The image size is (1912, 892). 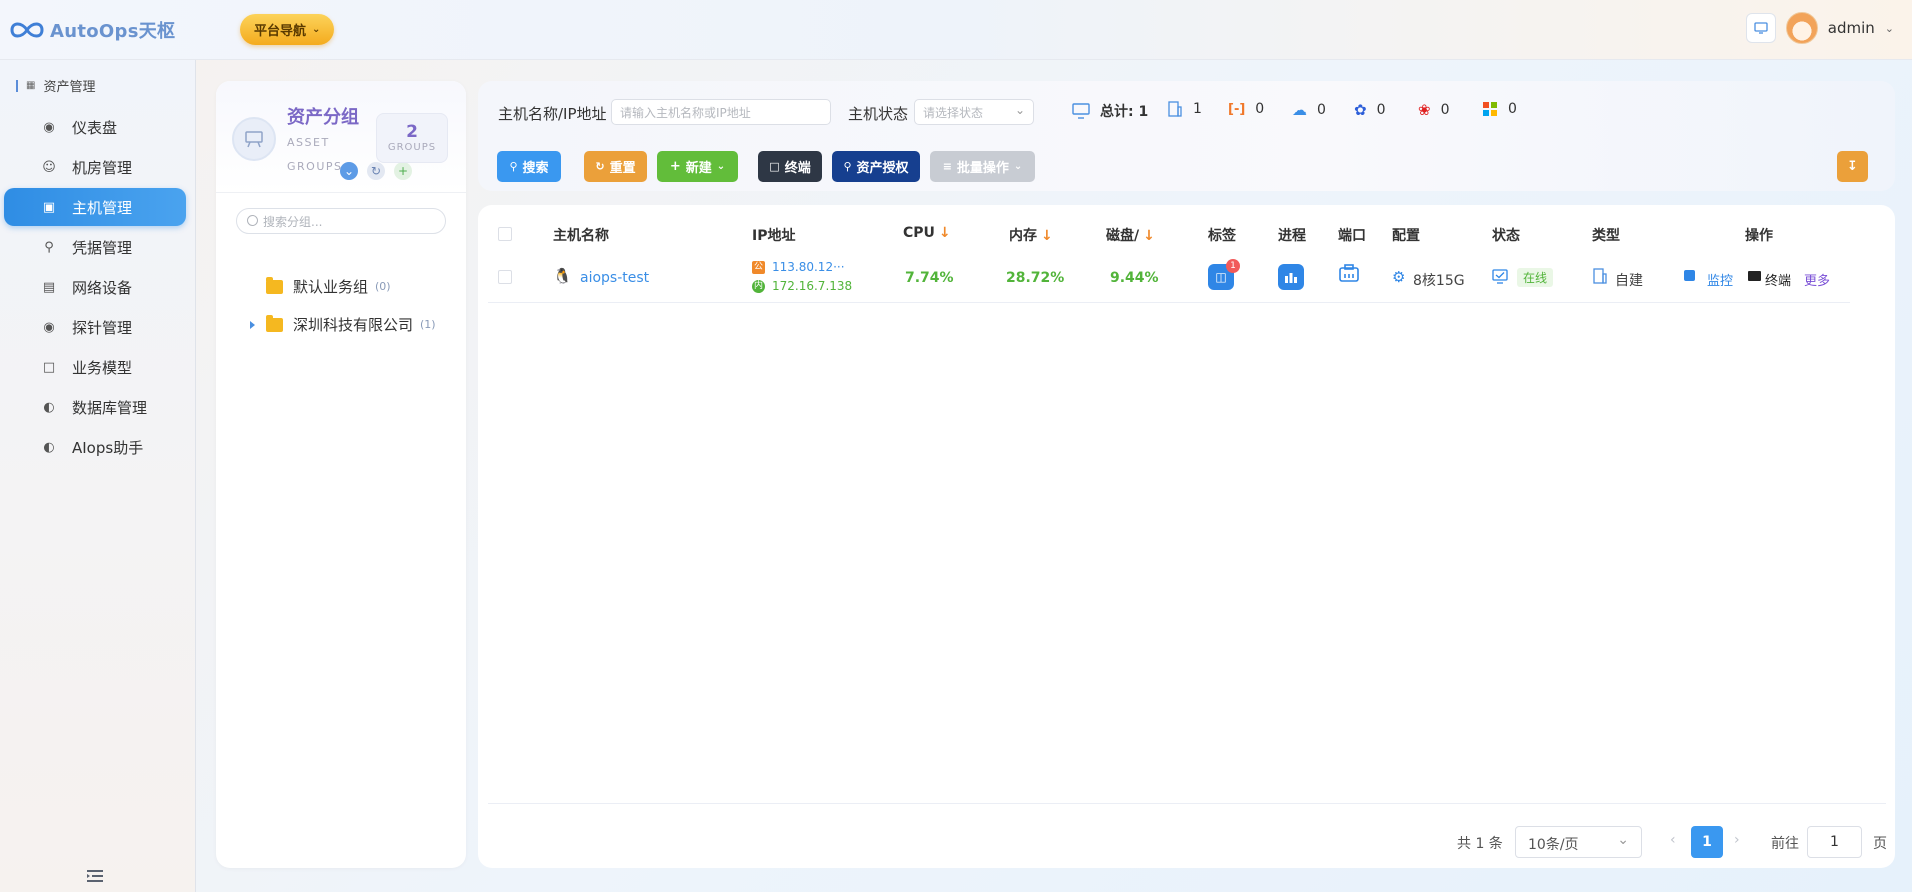 What do you see at coordinates (797, 168) in the screenshot?
I see `terminal-button-label: 终端` at bounding box center [797, 168].